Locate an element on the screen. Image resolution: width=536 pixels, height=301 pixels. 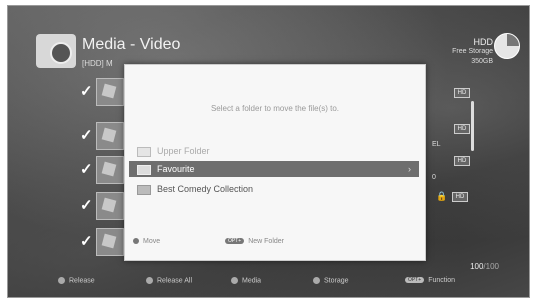
chevron-right-icon: › is located at coordinates (409, 169).